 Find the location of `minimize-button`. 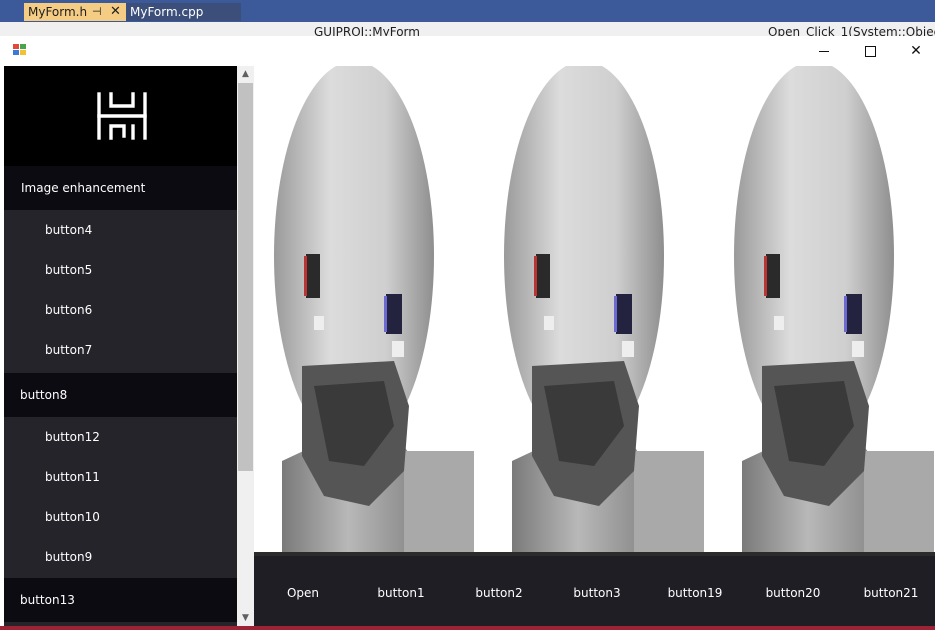

minimize-button is located at coordinates (824, 51).